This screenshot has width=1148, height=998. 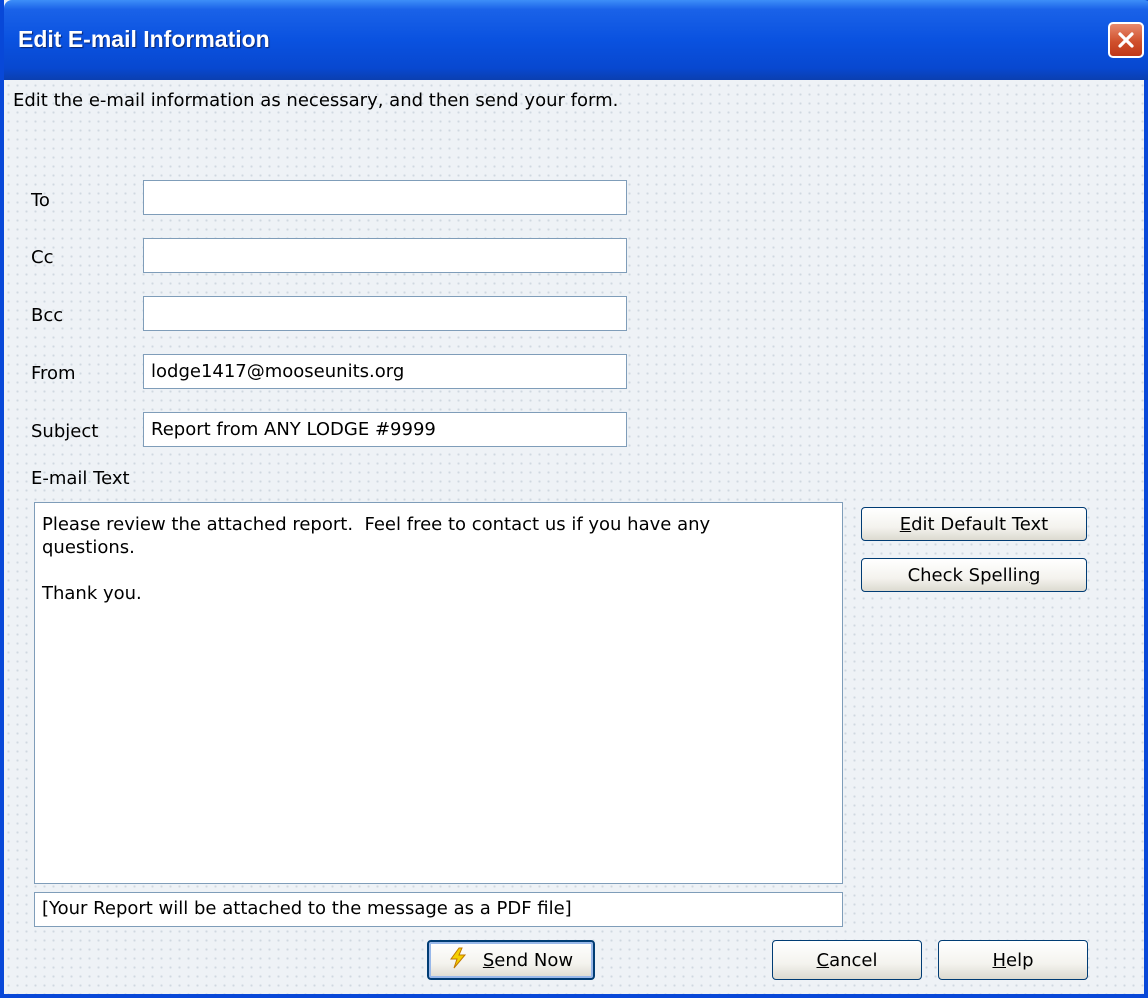 What do you see at coordinates (65, 431) in the screenshot?
I see `subject-label: Subject` at bounding box center [65, 431].